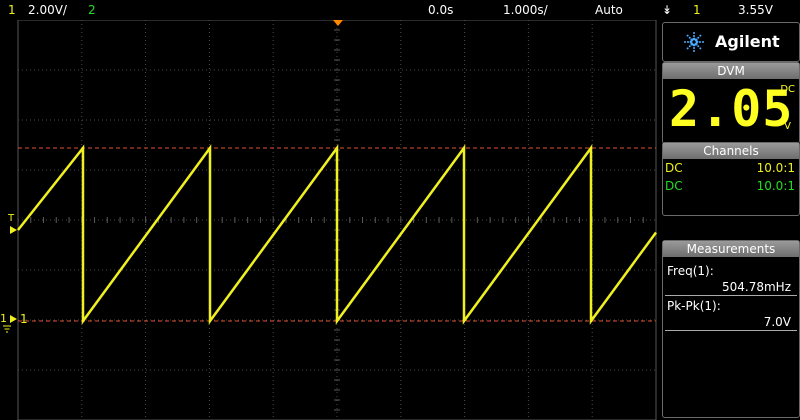  I want to click on ch2-number: 2, so click(92, 10).